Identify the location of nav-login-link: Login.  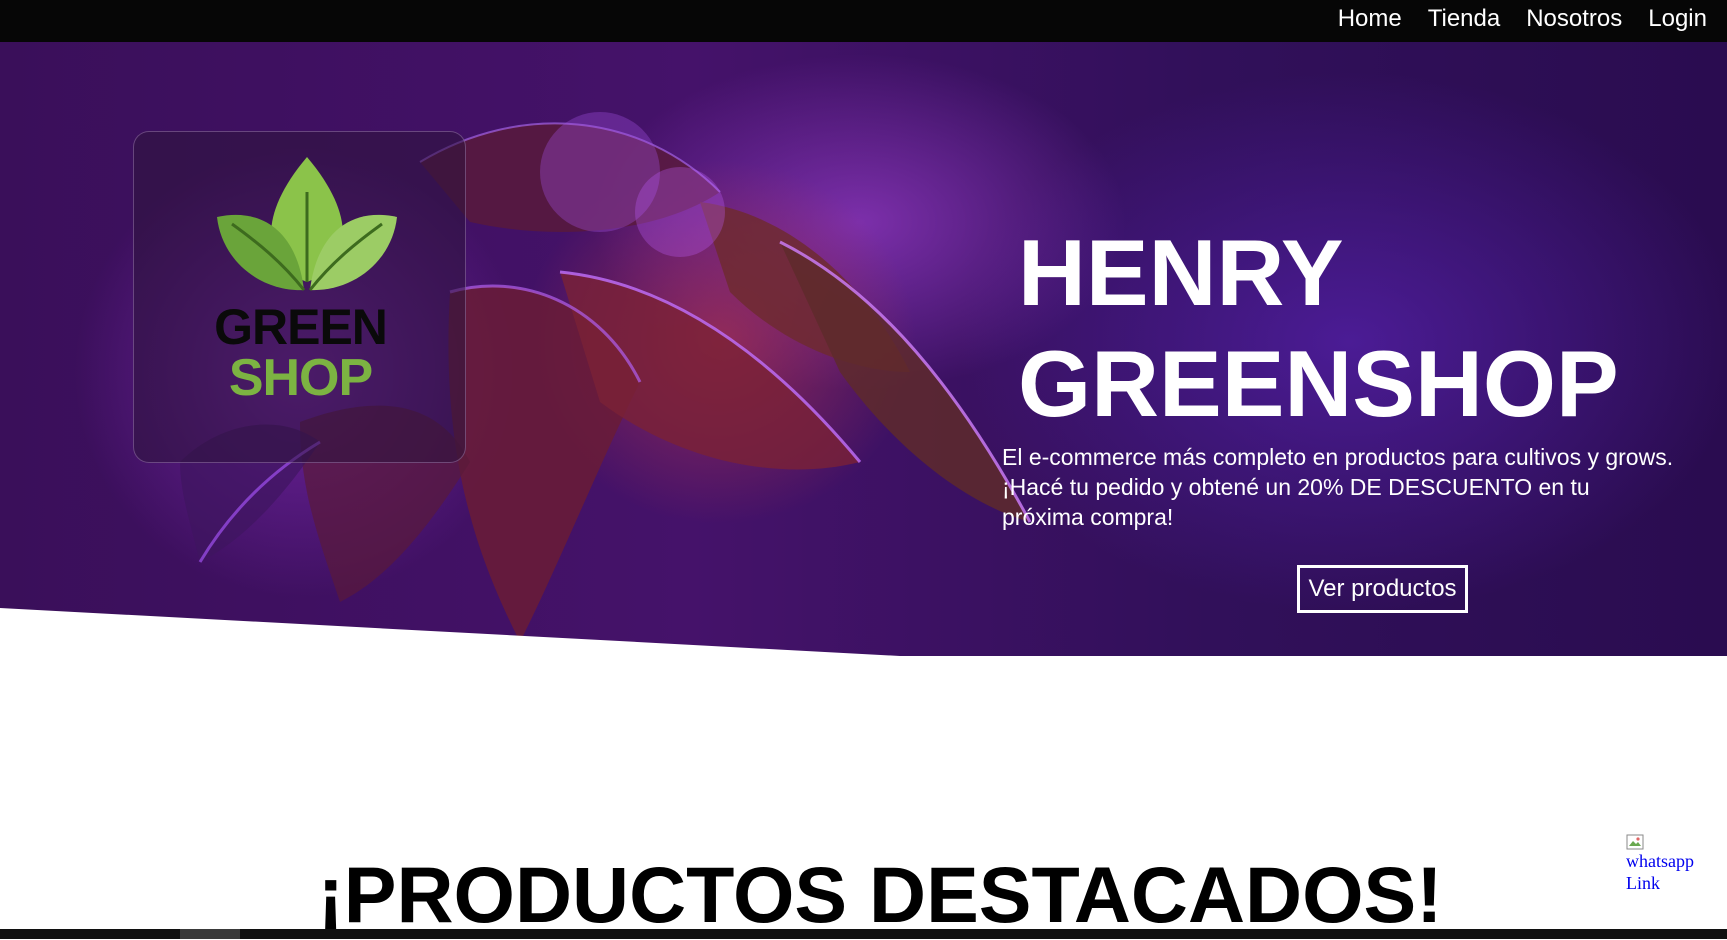
(1677, 19).